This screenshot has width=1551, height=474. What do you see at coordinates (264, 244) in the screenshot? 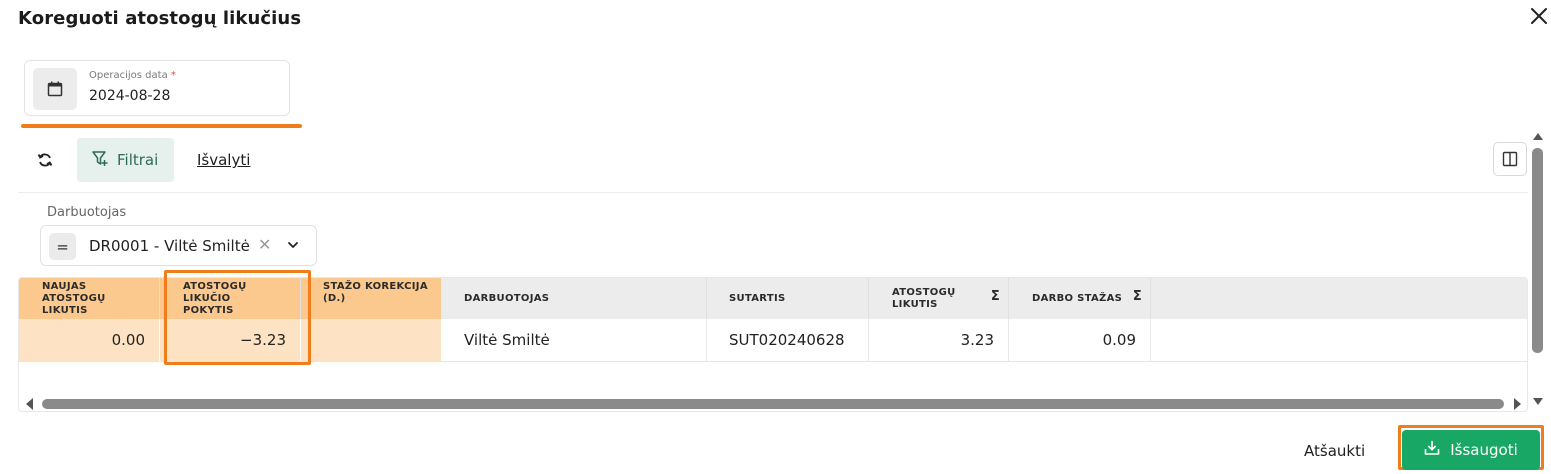
I see `clear-selection-icon: ✕` at bounding box center [264, 244].